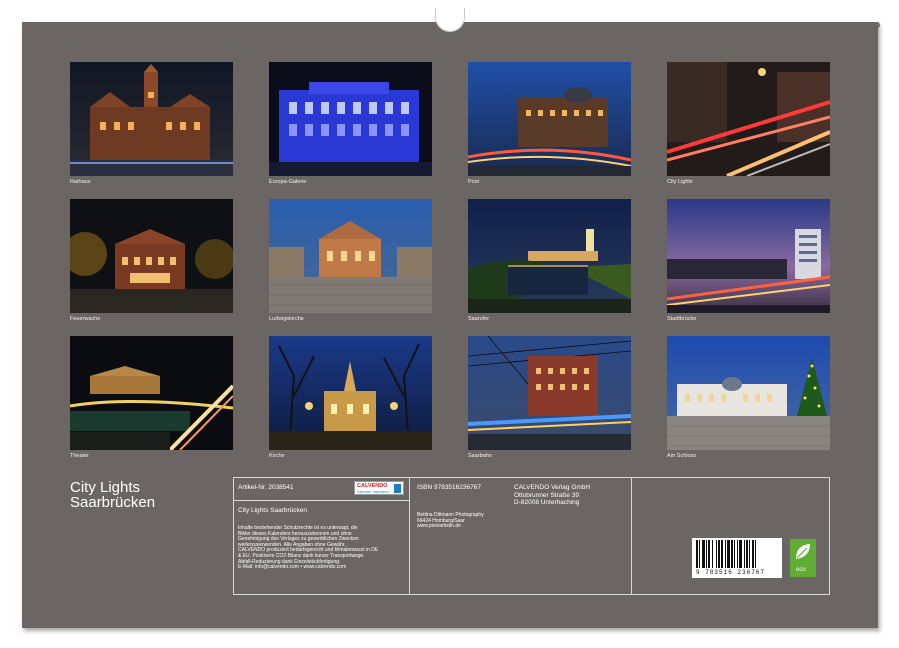 The height and width of the screenshot is (648, 899). What do you see at coordinates (549, 393) in the screenshot?
I see `photo-saarbahn` at bounding box center [549, 393].